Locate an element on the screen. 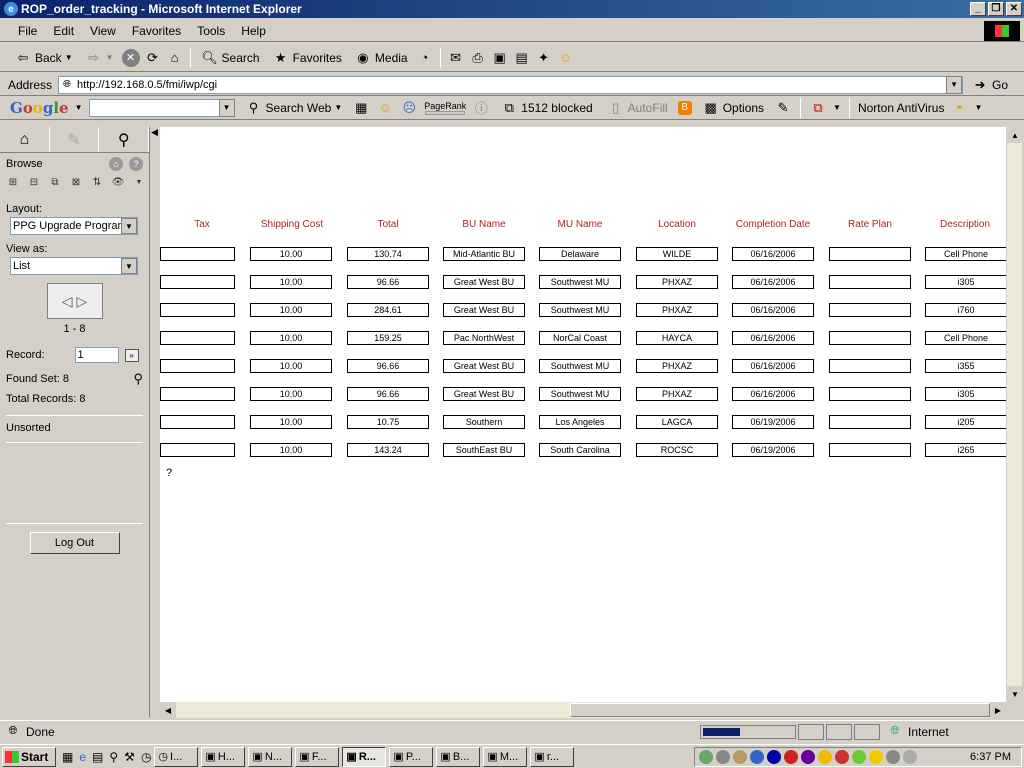  cell-description: i205 is located at coordinates (965, 422).